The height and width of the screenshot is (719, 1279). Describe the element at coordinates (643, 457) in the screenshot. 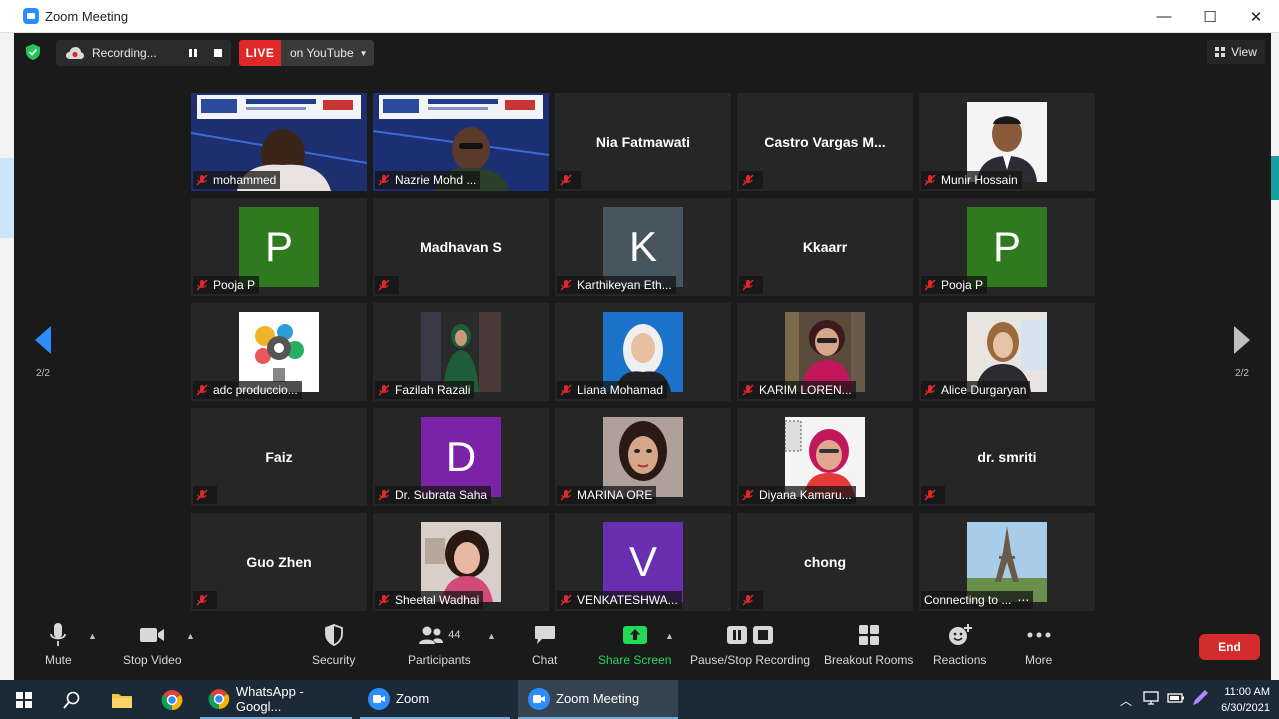

I see `participant-tile: MARINA ORE` at that location.